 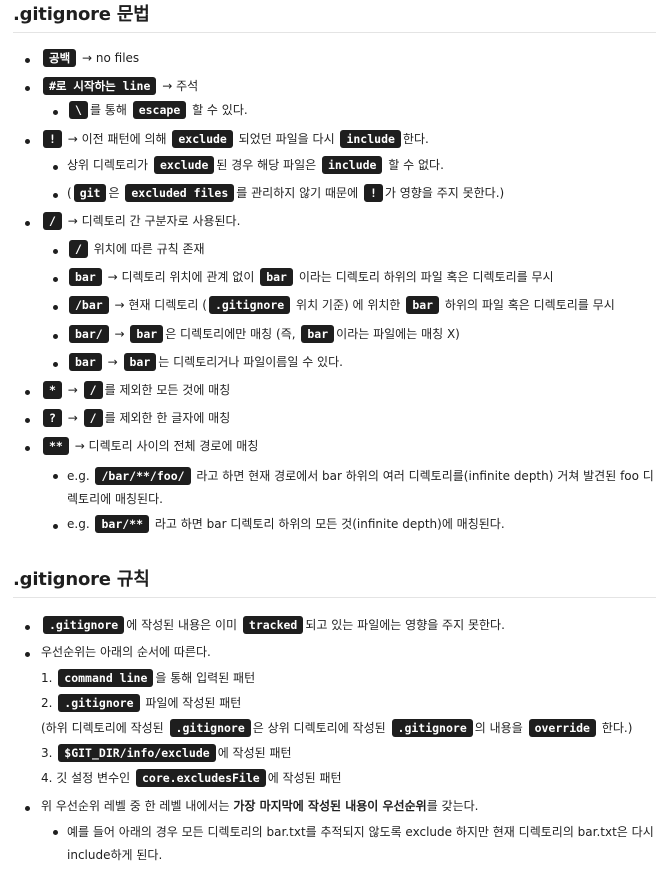 I want to click on list-item-escape: \ 를 통해 escape 할 수 있다., so click(x=334, y=115).